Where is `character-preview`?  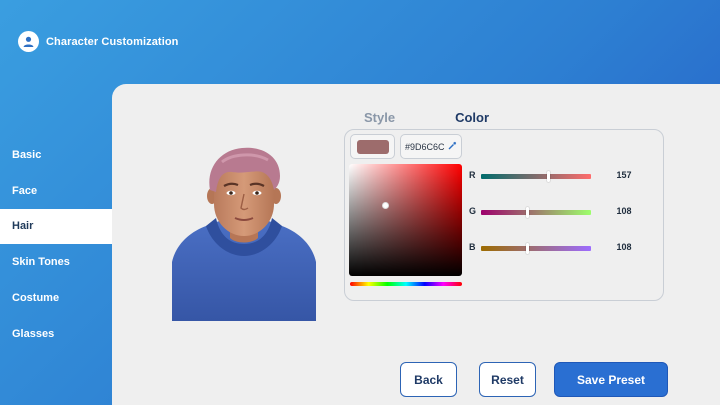 character-preview is located at coordinates (244, 232).